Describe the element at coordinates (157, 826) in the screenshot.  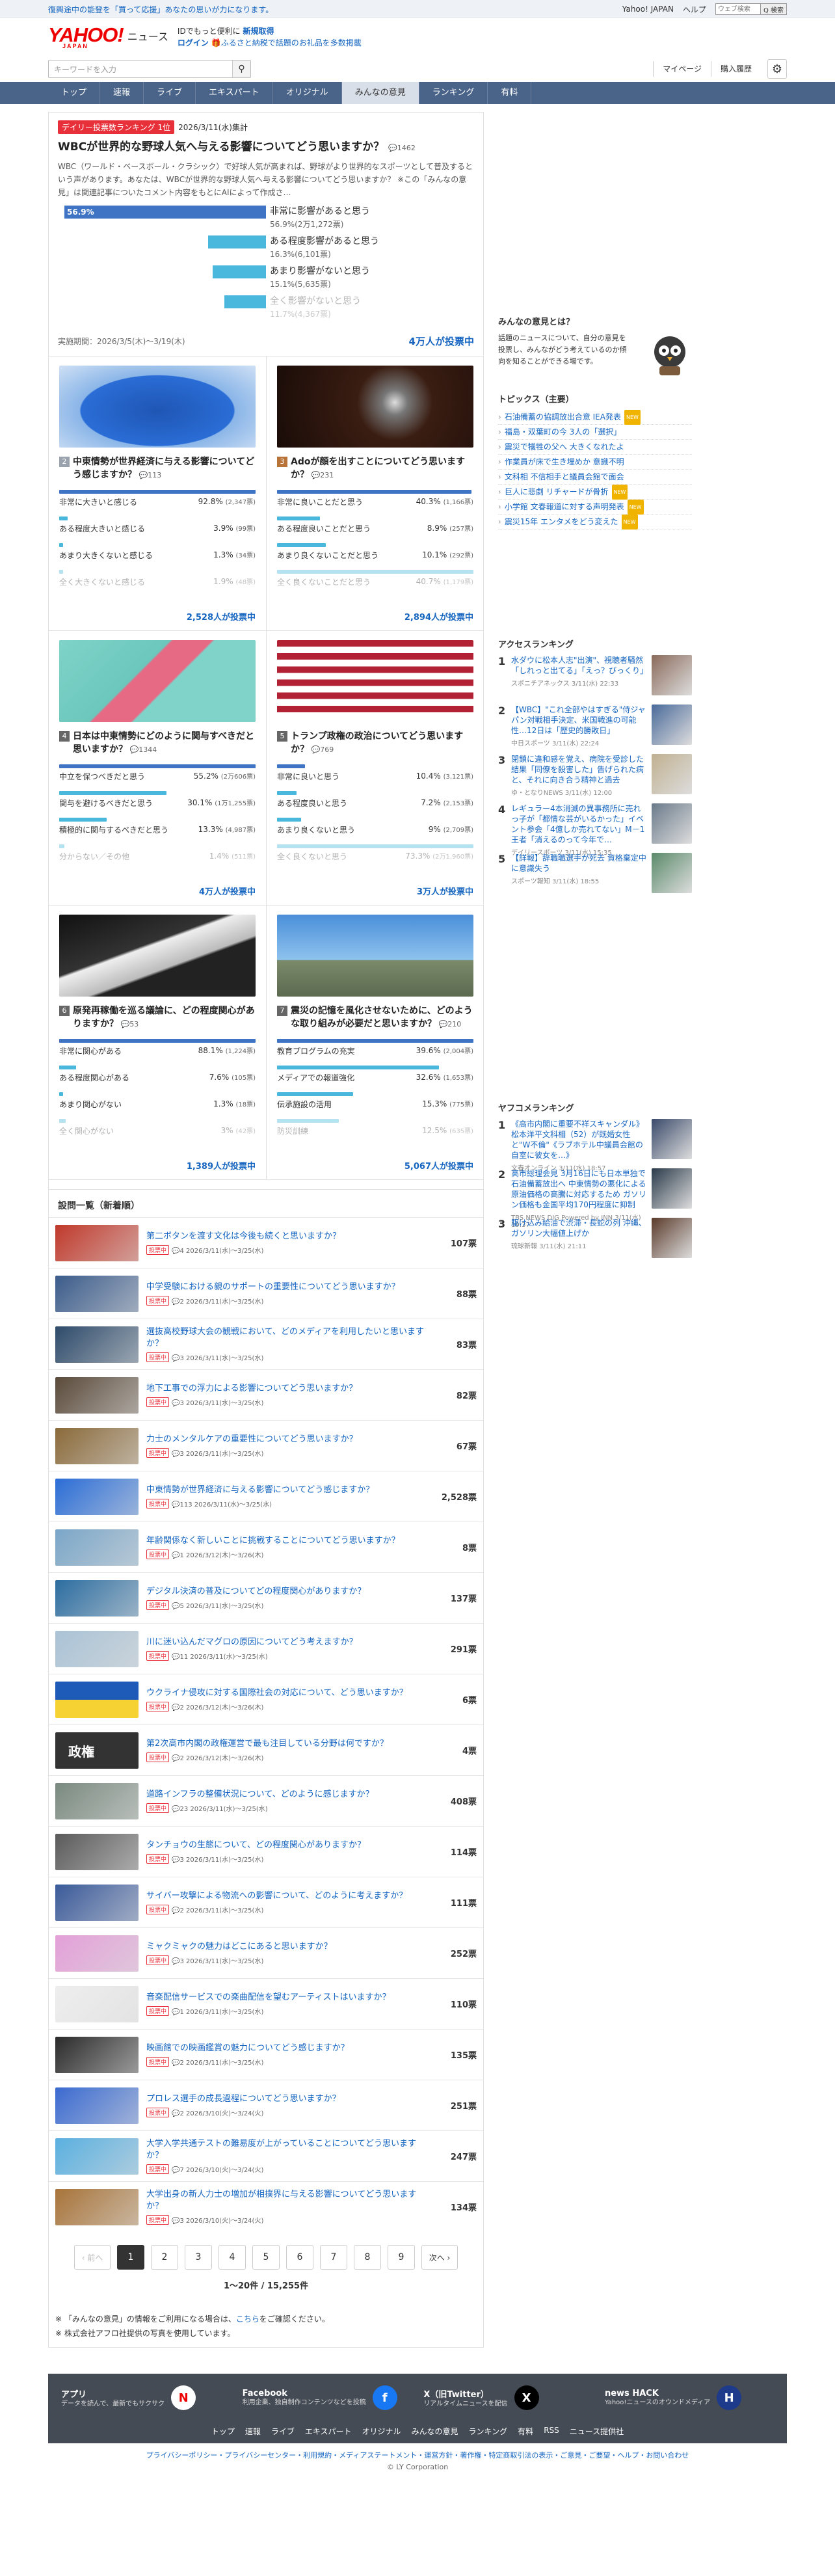
I see `poll-option: 積極的に関与するべきだと思う 13.3% (4,987票)` at that location.